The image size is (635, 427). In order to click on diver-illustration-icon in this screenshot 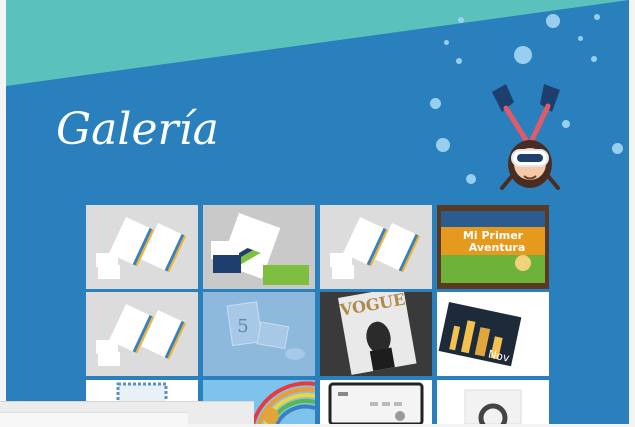, I will do `click(526, 137)`.